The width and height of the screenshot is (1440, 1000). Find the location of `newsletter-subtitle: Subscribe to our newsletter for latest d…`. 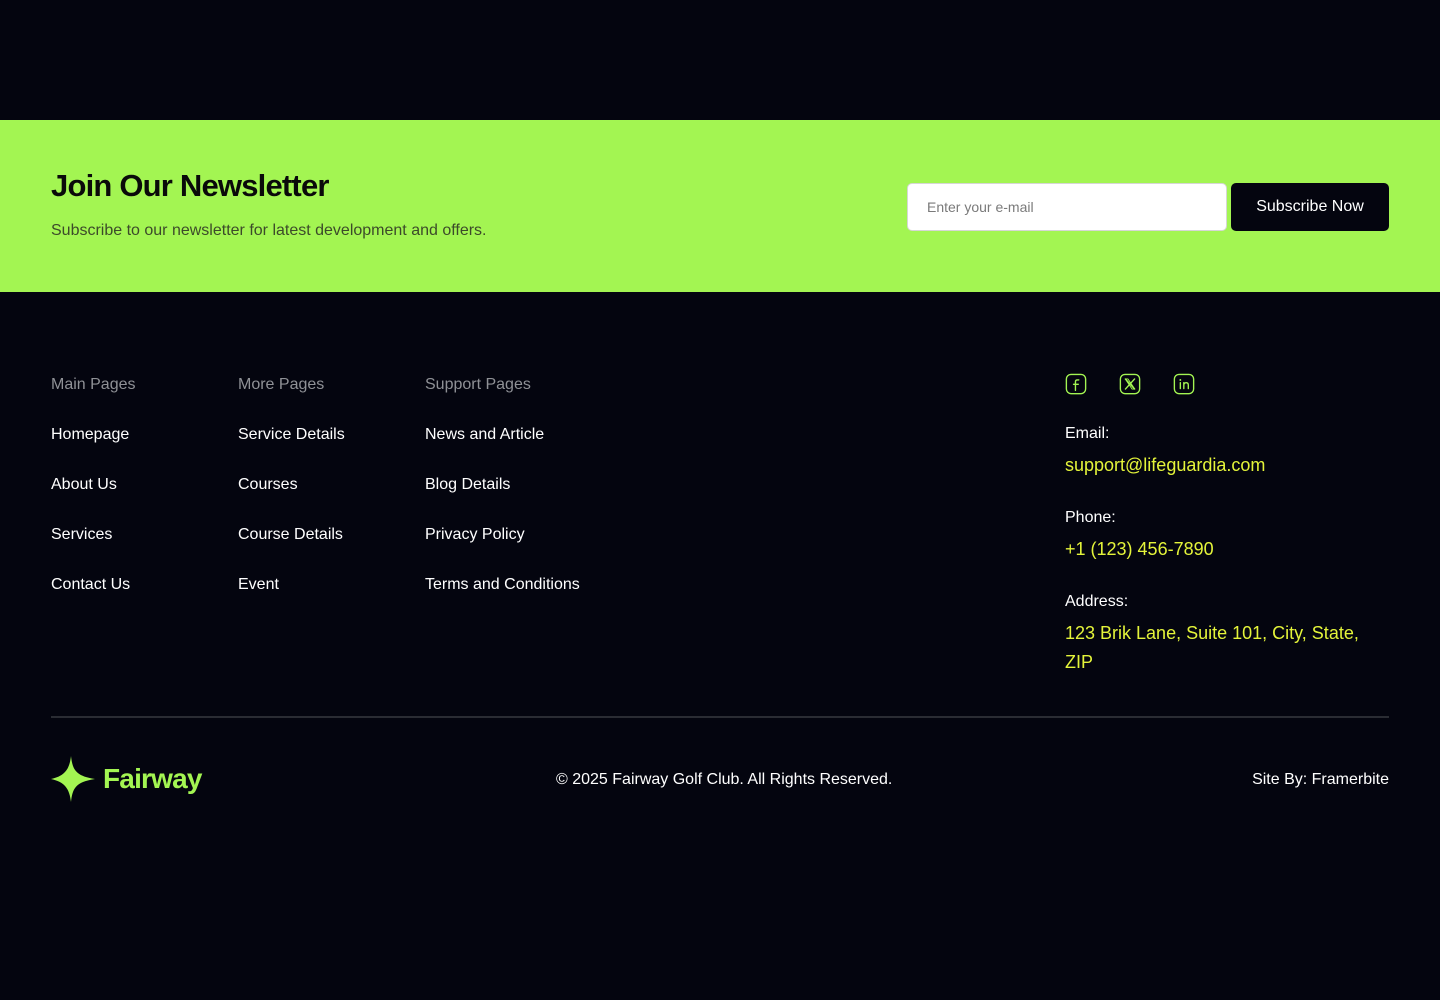

newsletter-subtitle: Subscribe to our newsletter for latest d… is located at coordinates (269, 230).